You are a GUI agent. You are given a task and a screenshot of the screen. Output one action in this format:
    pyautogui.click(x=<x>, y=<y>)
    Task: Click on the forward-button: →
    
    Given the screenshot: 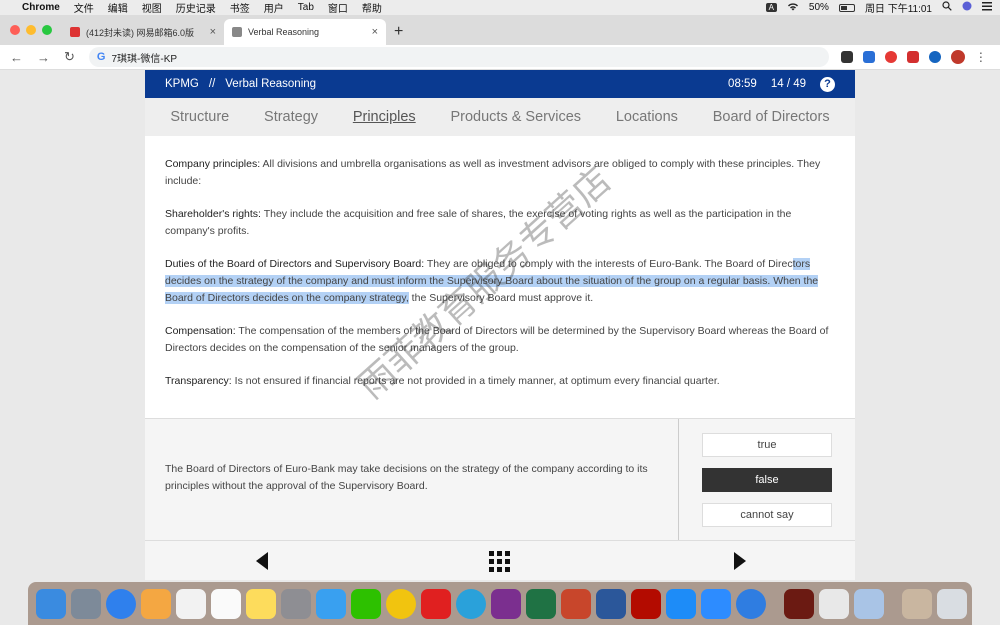 What is the action you would take?
    pyautogui.click(x=43, y=57)
    